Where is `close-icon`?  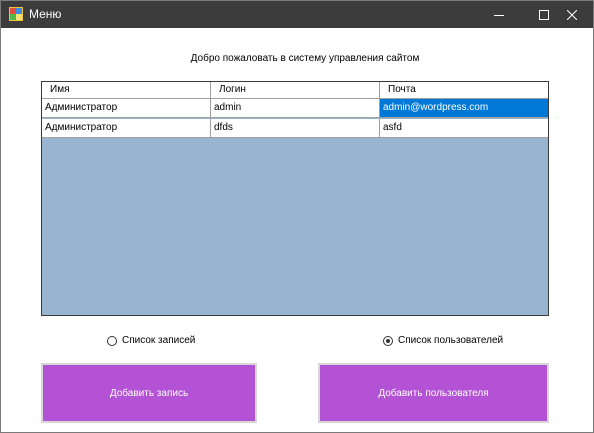 close-icon is located at coordinates (571, 14).